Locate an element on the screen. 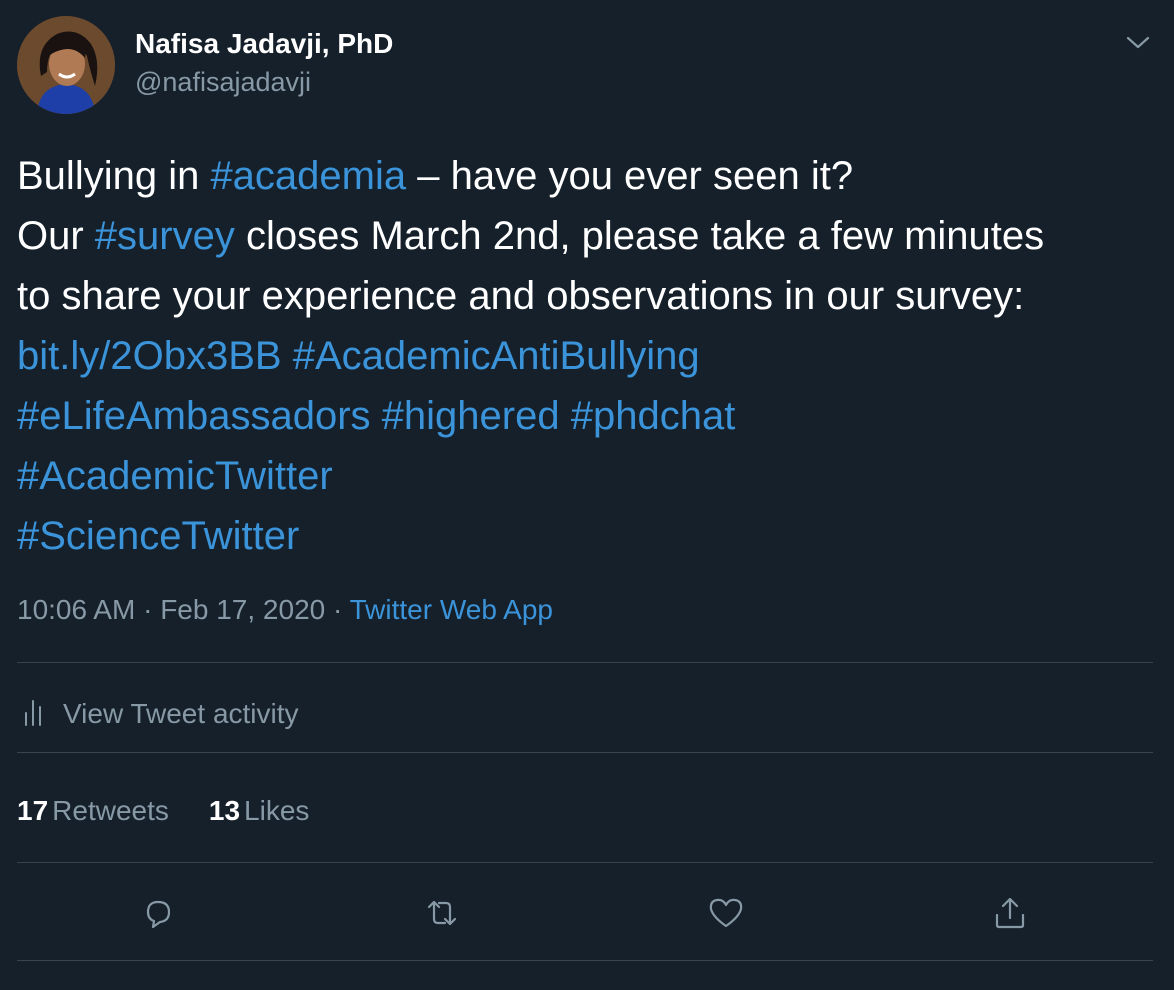  hashtag-academic-twitter: #AcademicTwitter is located at coordinates (175, 476).